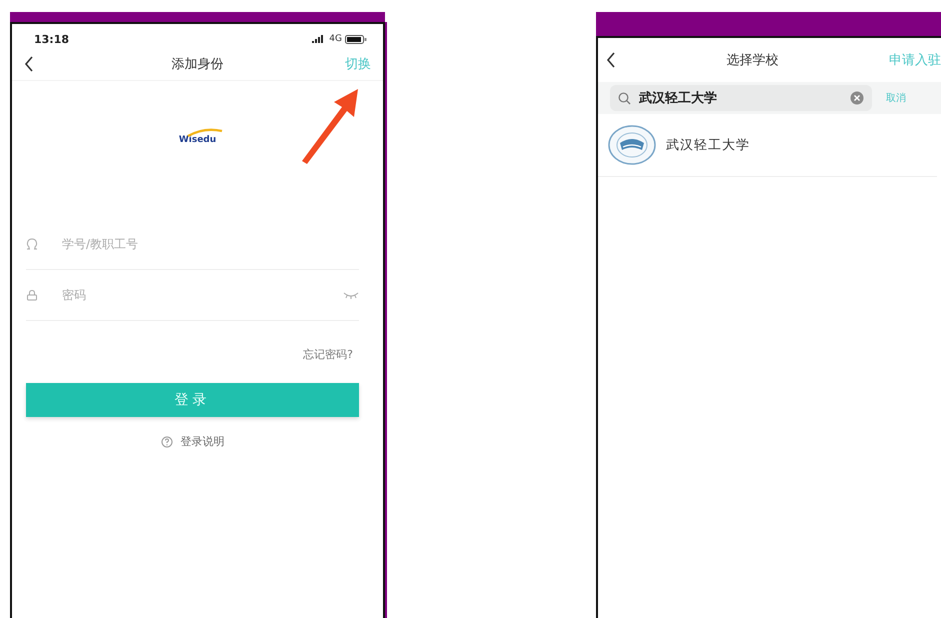  What do you see at coordinates (335, 39) in the screenshot?
I see `network-label: 4G` at bounding box center [335, 39].